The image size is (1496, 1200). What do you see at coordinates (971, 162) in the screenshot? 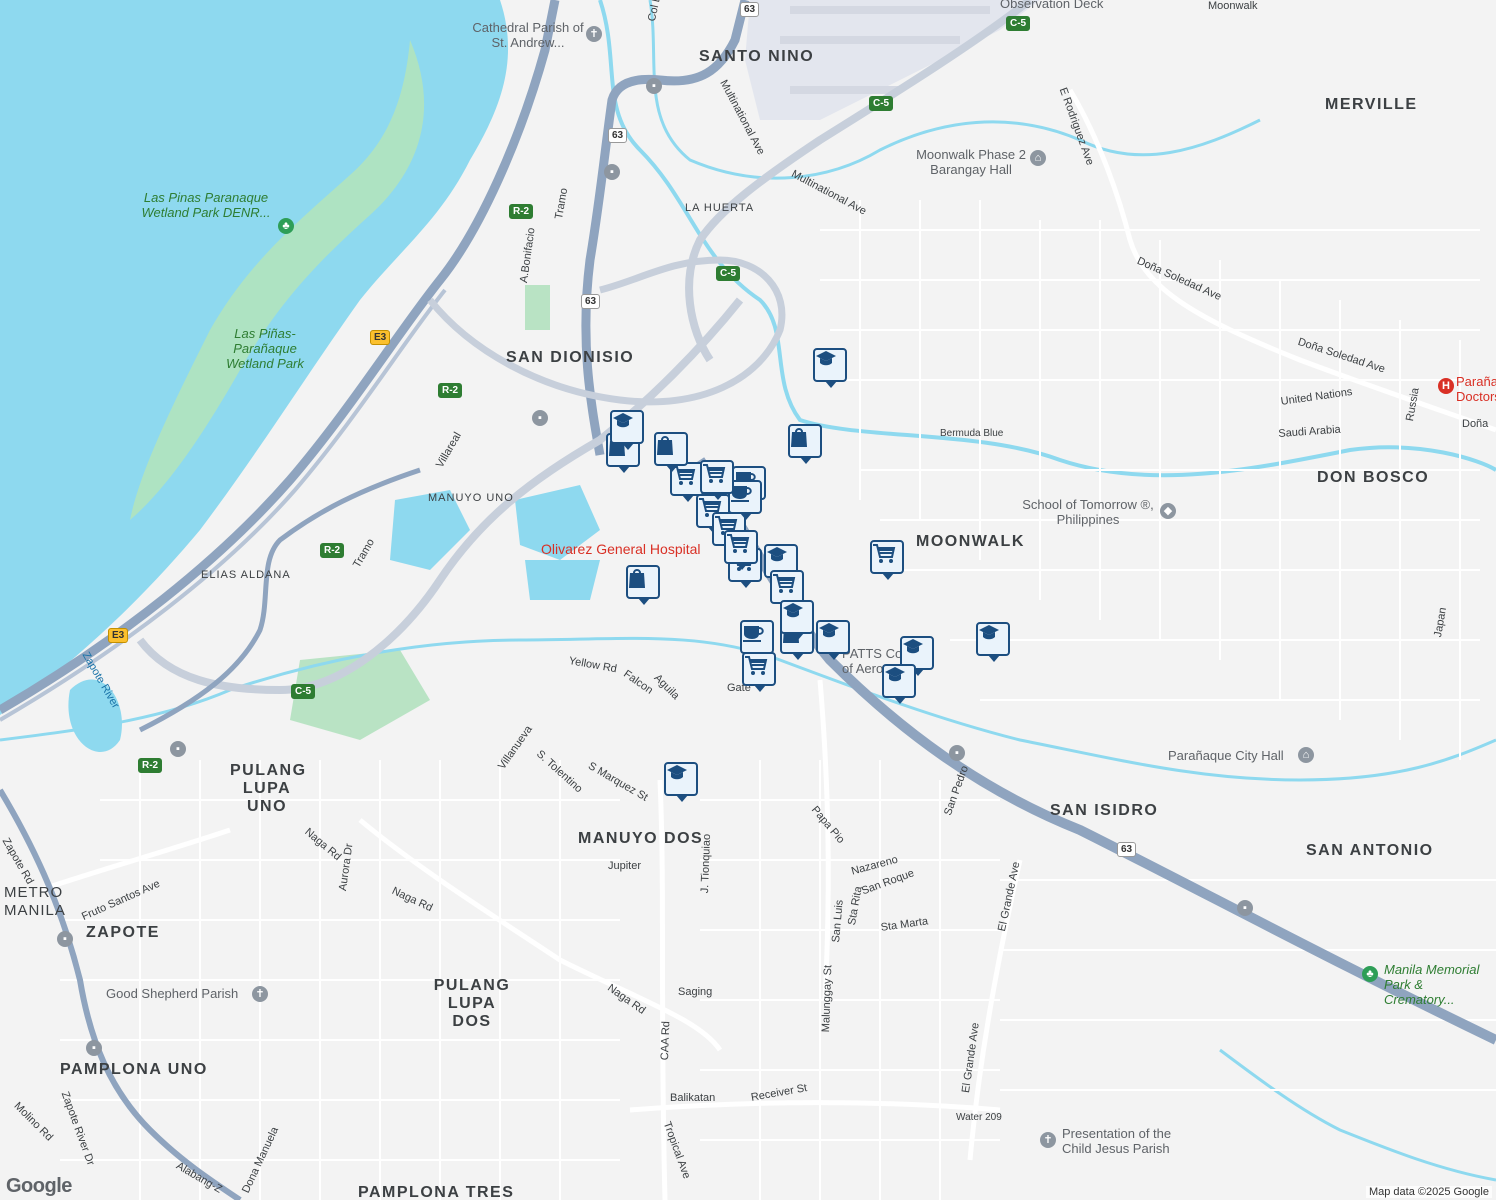
I see `poi-label-moonwalk-barangay-hall: Moonwalk Phase 2 Barangay Hall` at bounding box center [971, 162].